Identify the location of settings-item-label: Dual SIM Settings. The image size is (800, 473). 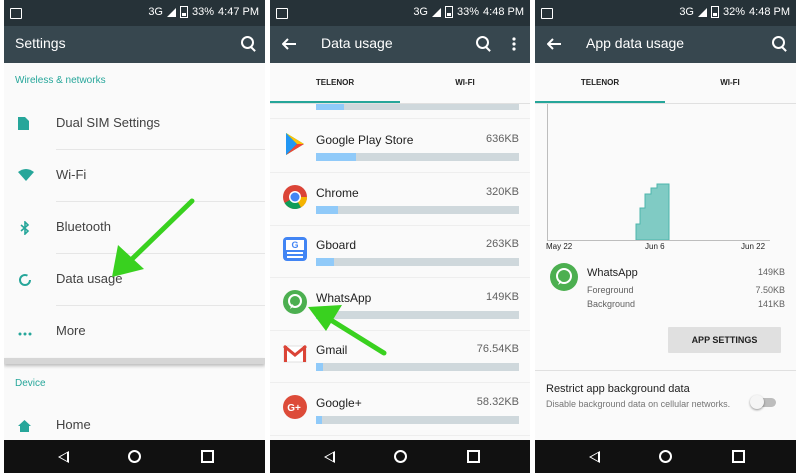
(108, 122).